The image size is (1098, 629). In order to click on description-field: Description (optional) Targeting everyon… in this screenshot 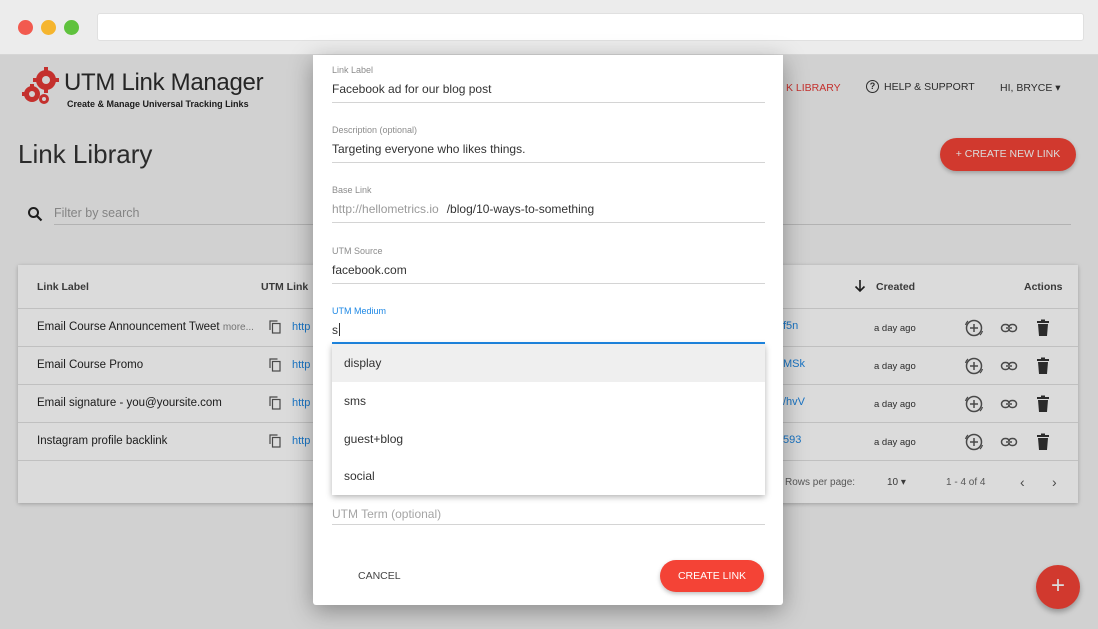, I will do `click(548, 144)`.